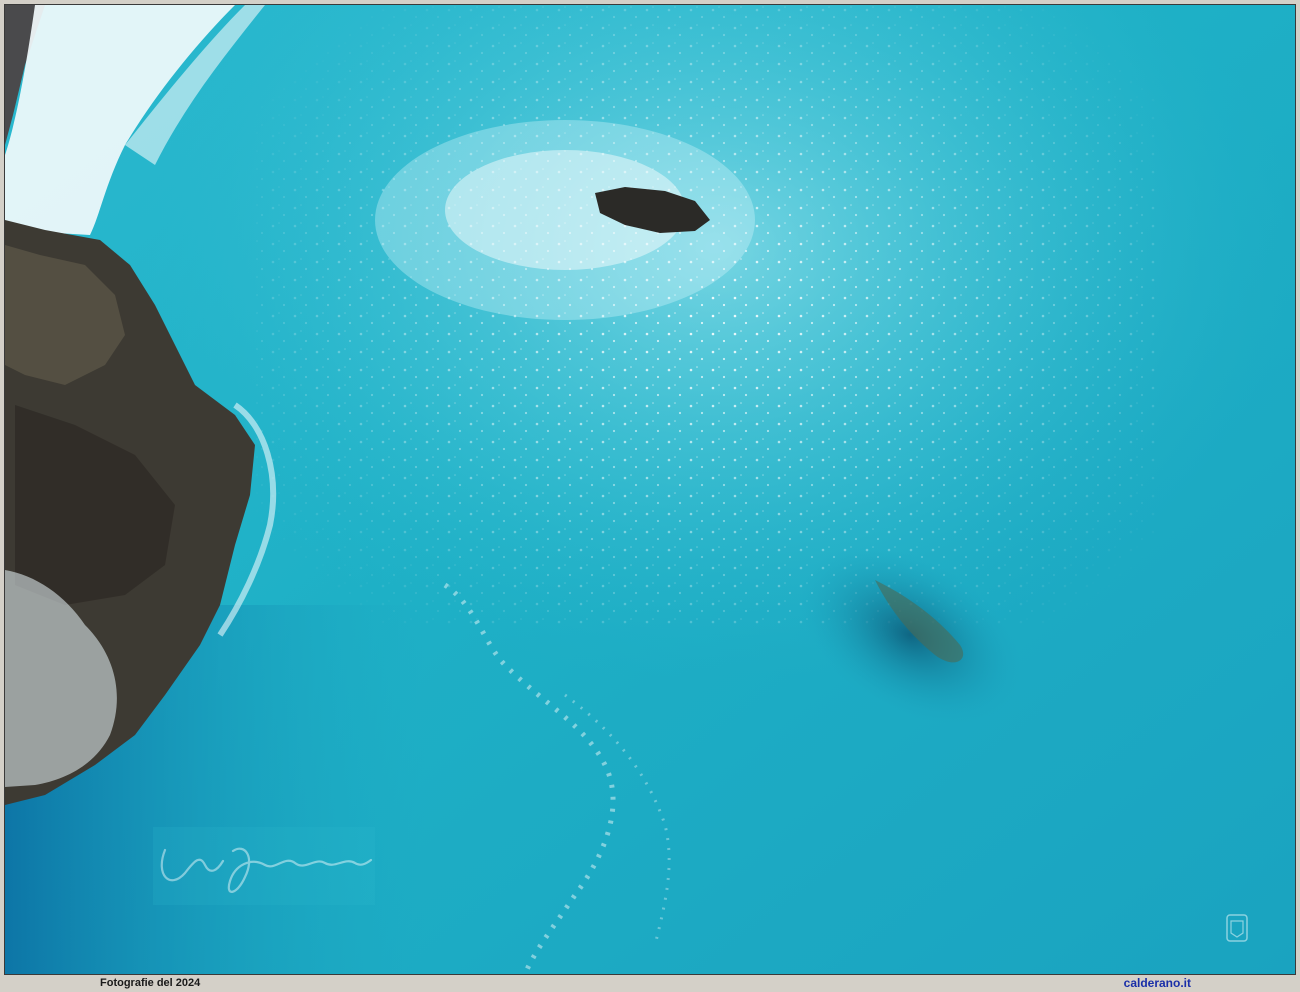 This screenshot has width=1300, height=992. What do you see at coordinates (650, 983) in the screenshot?
I see `footer-bar: Fotografie del 2024 calderano.it` at bounding box center [650, 983].